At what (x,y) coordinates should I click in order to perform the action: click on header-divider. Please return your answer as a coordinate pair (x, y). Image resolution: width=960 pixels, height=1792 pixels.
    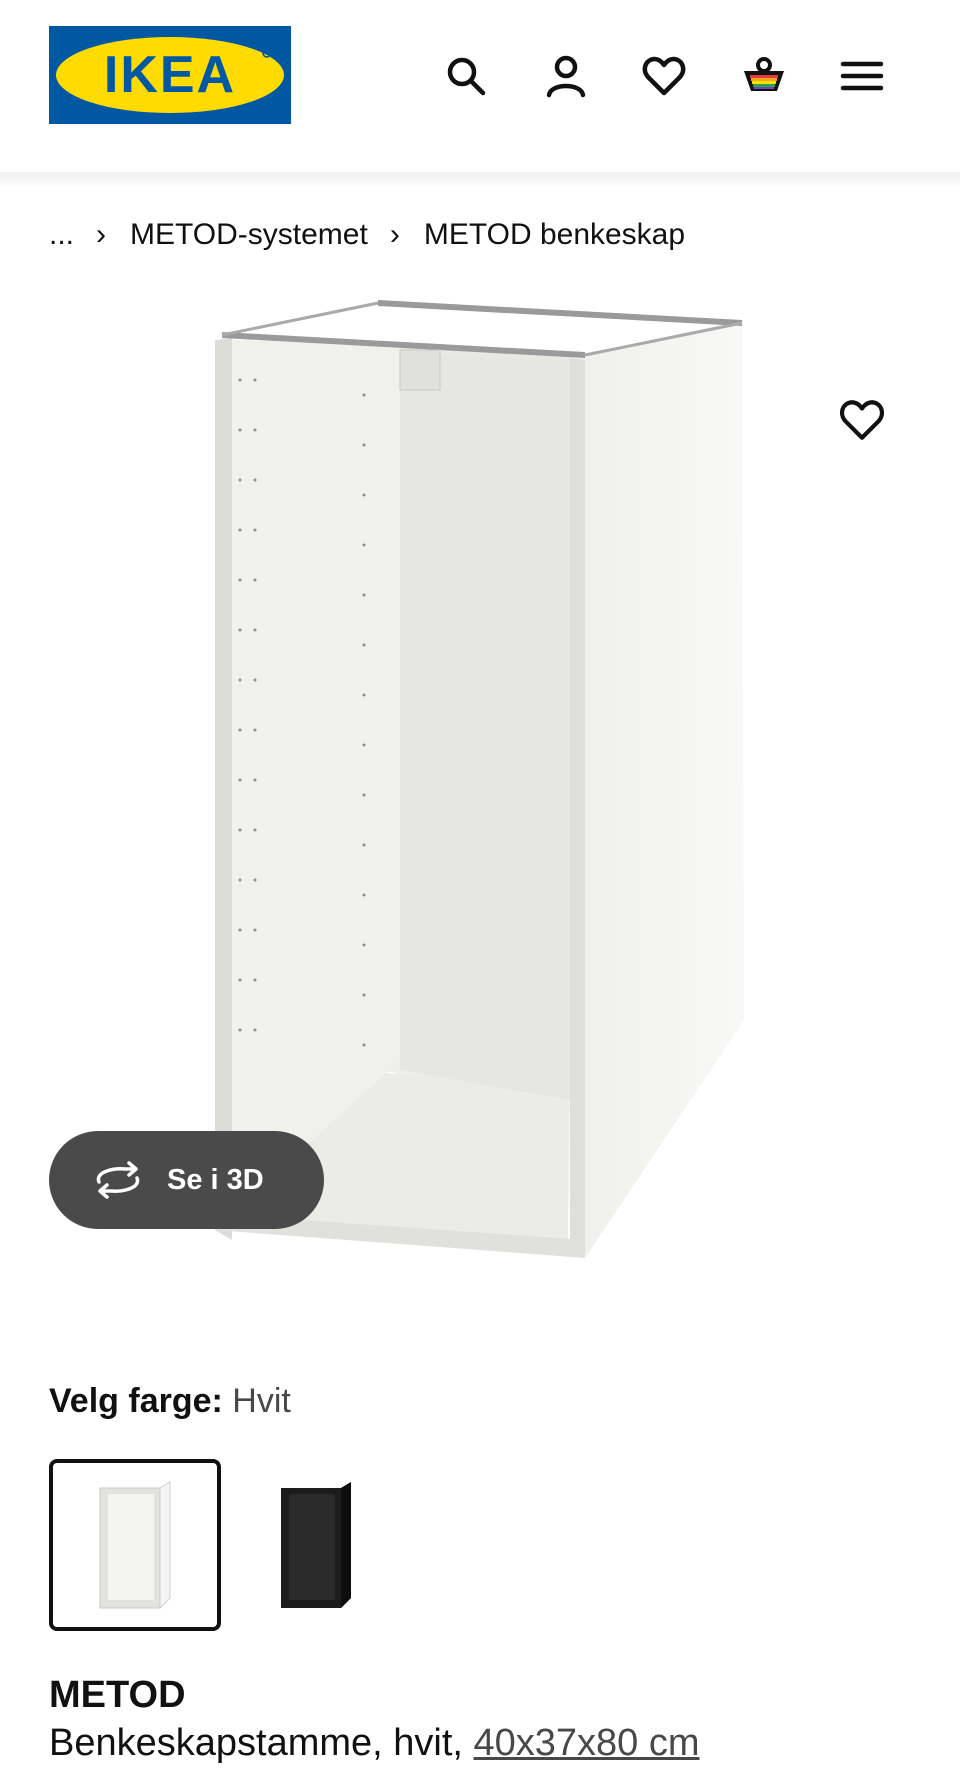
    Looking at the image, I should click on (480, 179).